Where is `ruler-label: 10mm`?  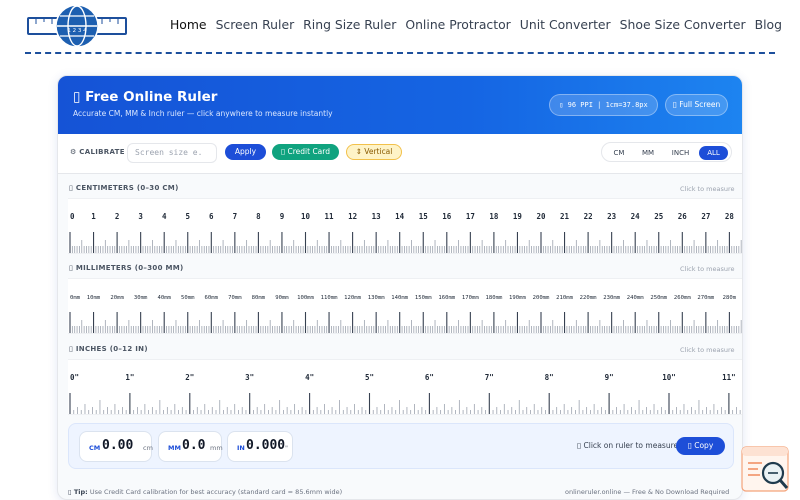
ruler-label: 10mm is located at coordinates (94, 298).